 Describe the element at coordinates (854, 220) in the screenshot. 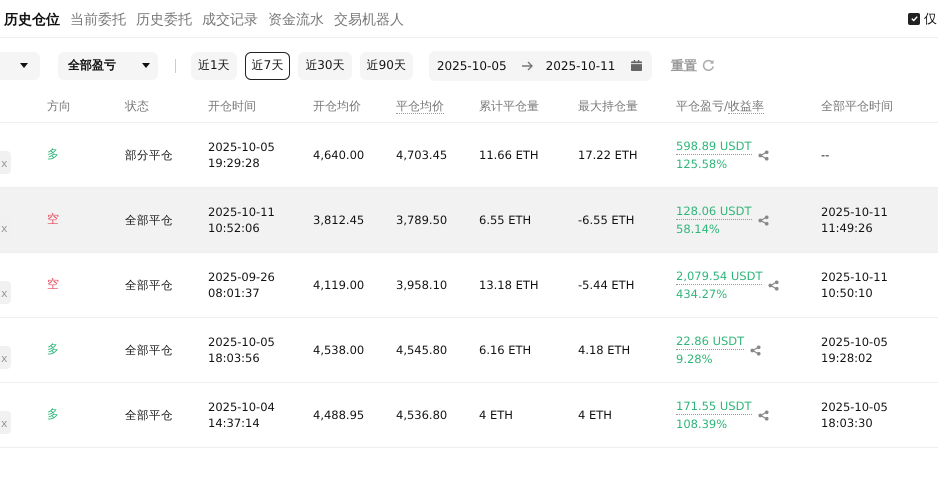

I see `table-cell: 2025-10-11 11:49:26` at that location.